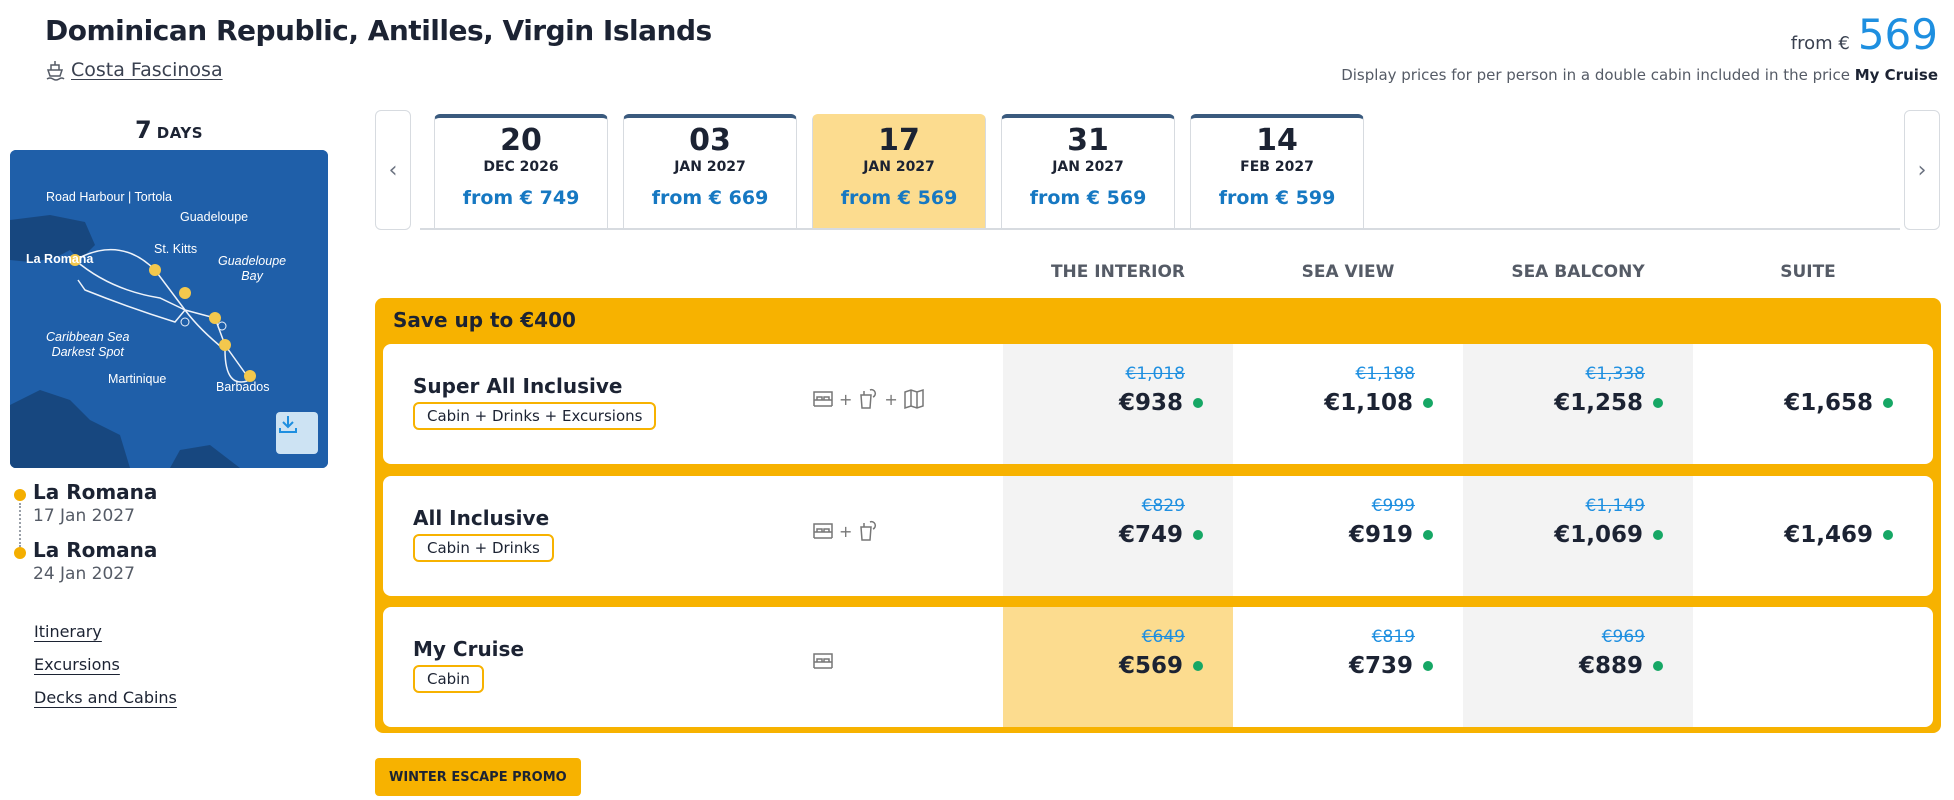 The height and width of the screenshot is (800, 1954). What do you see at coordinates (176, 249) in the screenshot?
I see `map-label-st-kitts: St. Kitts` at bounding box center [176, 249].